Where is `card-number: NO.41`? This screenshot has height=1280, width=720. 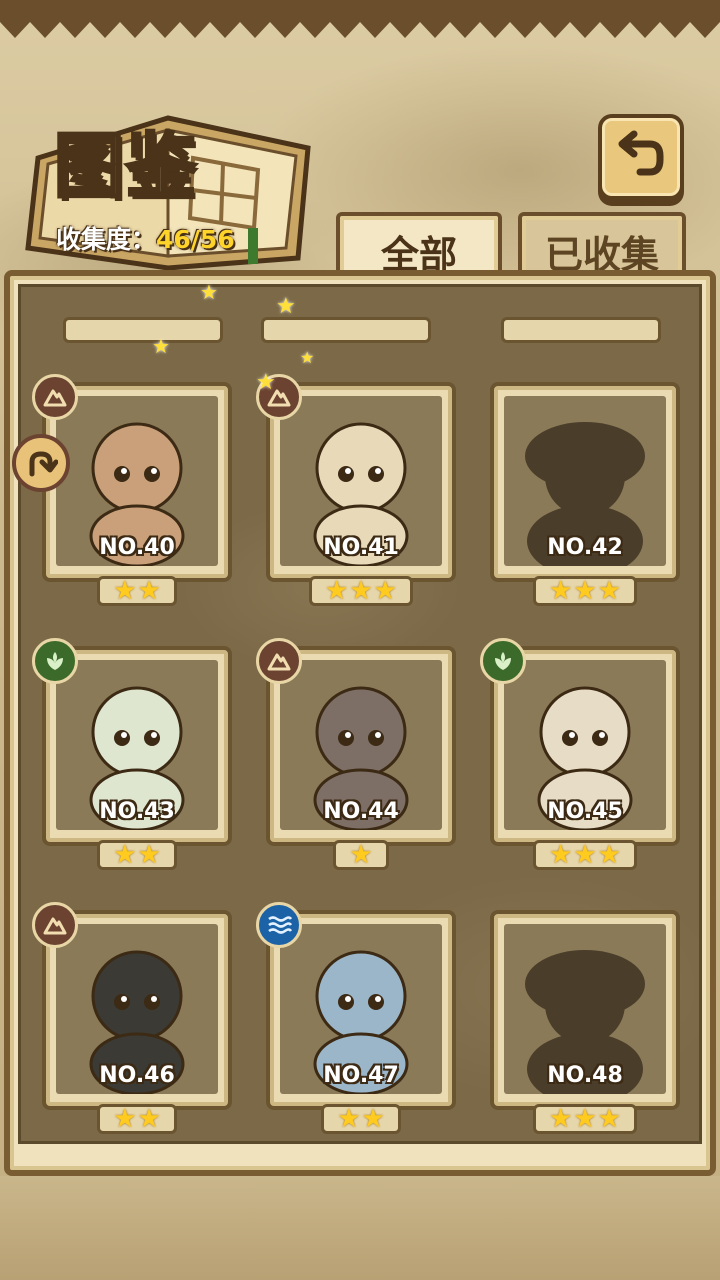
card-number: NO.41 is located at coordinates (361, 547).